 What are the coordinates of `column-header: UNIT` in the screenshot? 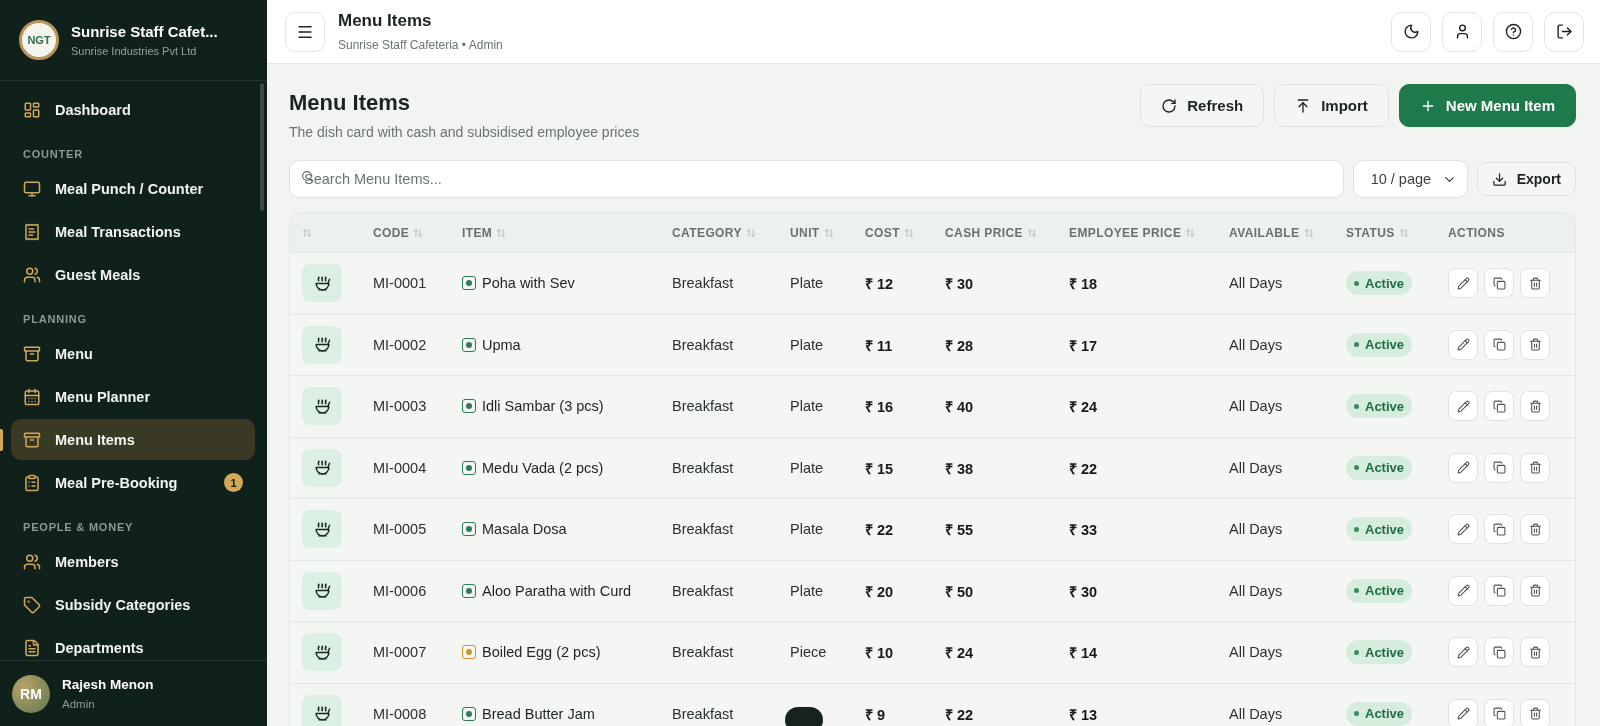 It's located at (805, 232).